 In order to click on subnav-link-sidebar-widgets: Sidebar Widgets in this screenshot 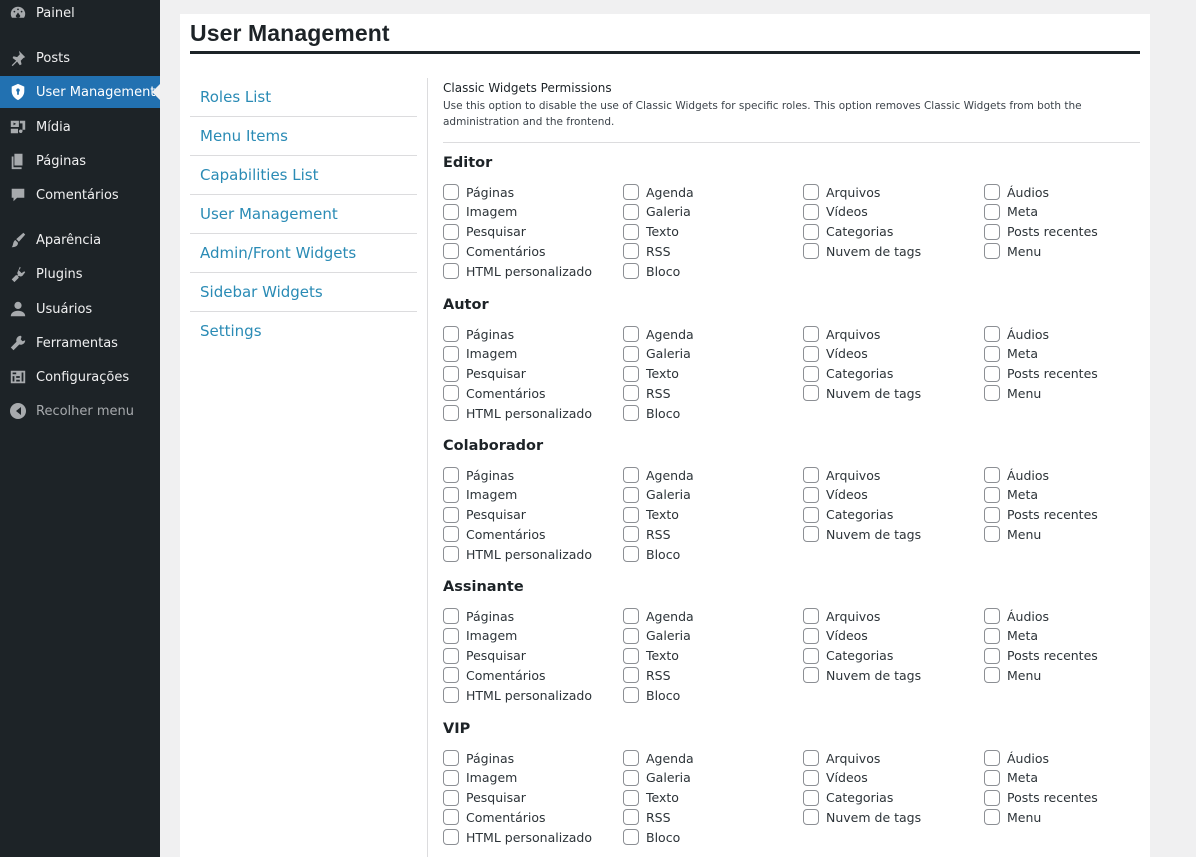, I will do `click(303, 292)`.